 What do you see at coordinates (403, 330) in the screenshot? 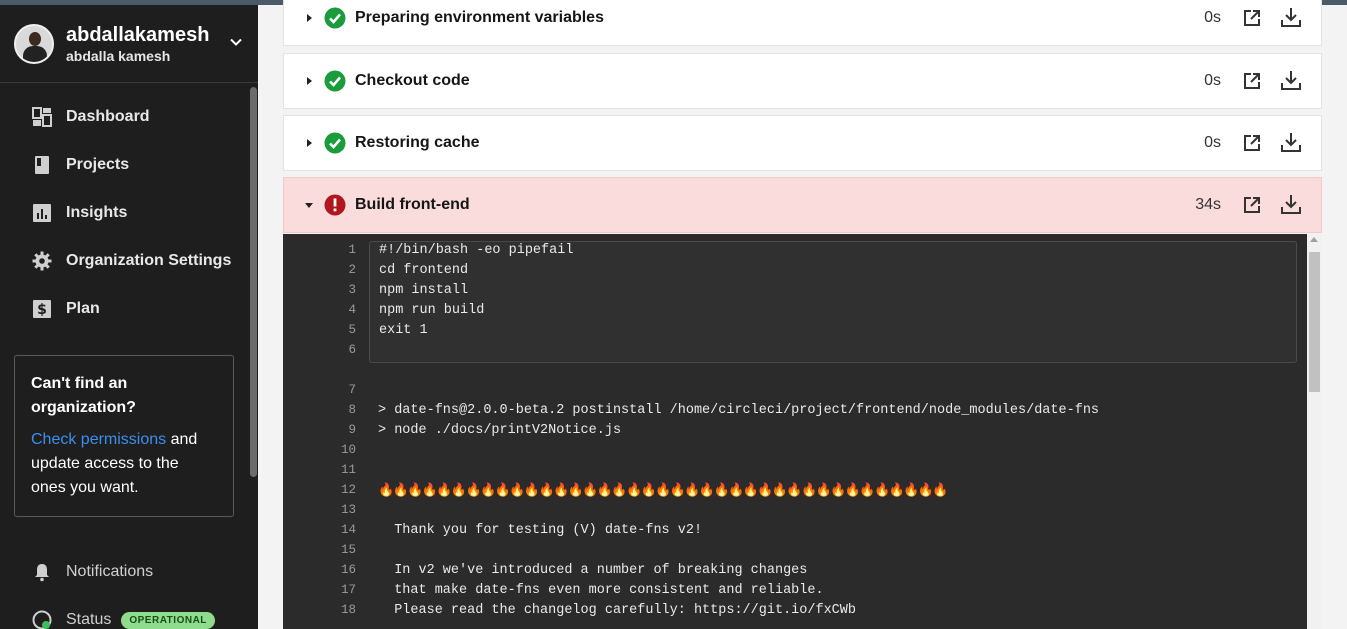
I see `line-text: exit 1` at bounding box center [403, 330].